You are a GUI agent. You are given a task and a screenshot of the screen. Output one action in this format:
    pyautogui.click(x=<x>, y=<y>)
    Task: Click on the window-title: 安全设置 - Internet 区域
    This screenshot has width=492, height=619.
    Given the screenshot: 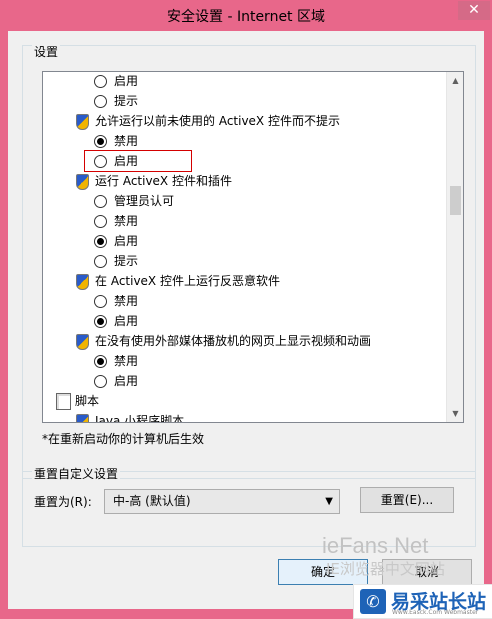 What is the action you would take?
    pyautogui.click(x=246, y=17)
    